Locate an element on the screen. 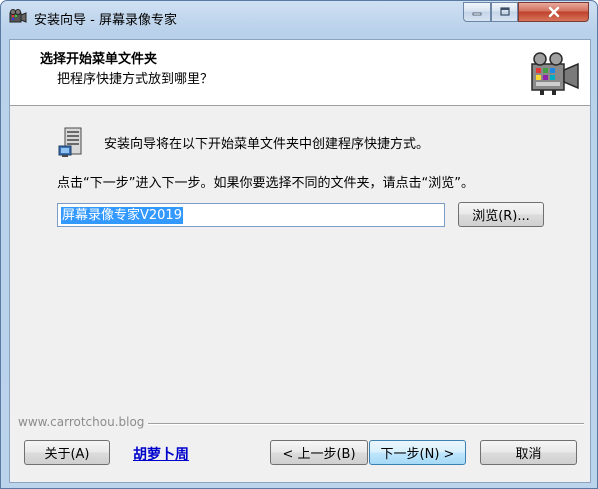 This screenshot has height=489, width=598. instruction-text: 点击“下一步”进入下一步。如果你要选择不同的文件夹，请点击“浏览”。 is located at coordinates (265, 183).